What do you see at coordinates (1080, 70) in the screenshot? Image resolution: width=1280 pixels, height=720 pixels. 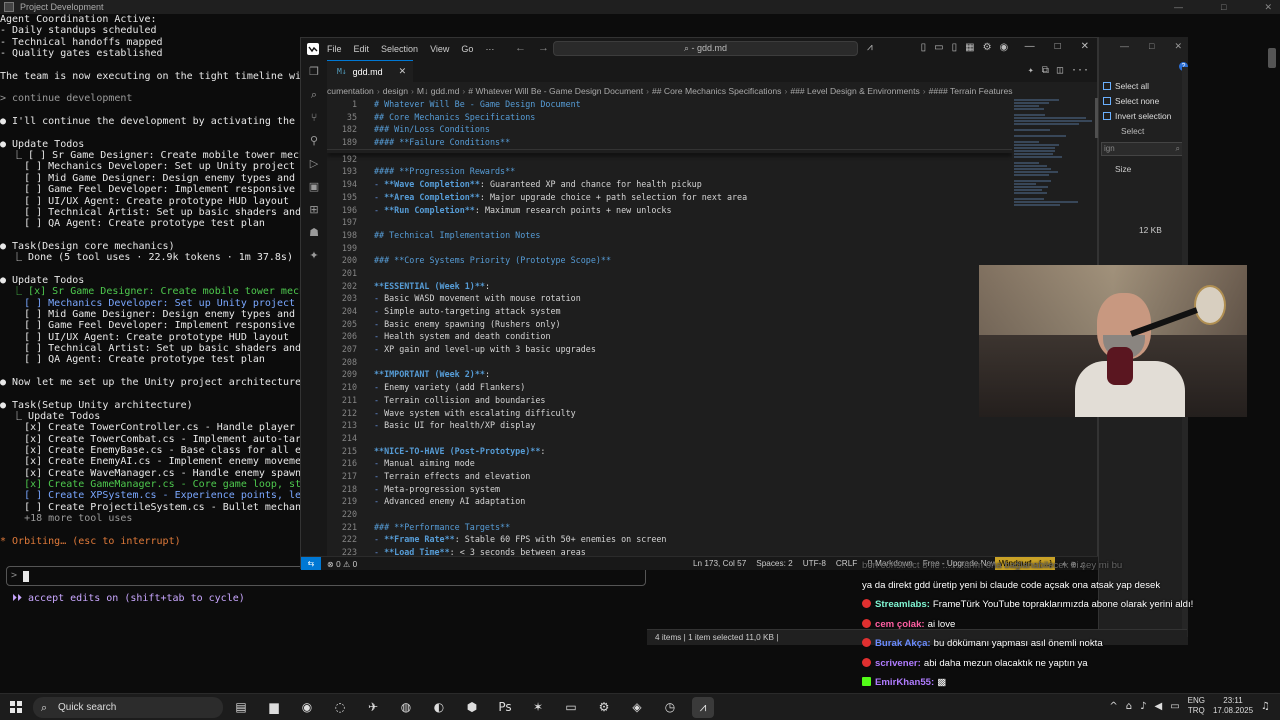 I see `more-actions-icon: ···` at bounding box center [1080, 70].